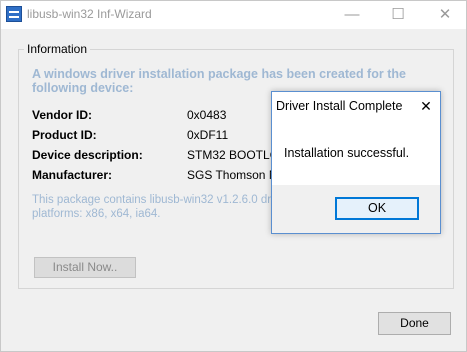 The image size is (467, 352). I want to click on dialog-title: Driver Install Complete, so click(339, 106).